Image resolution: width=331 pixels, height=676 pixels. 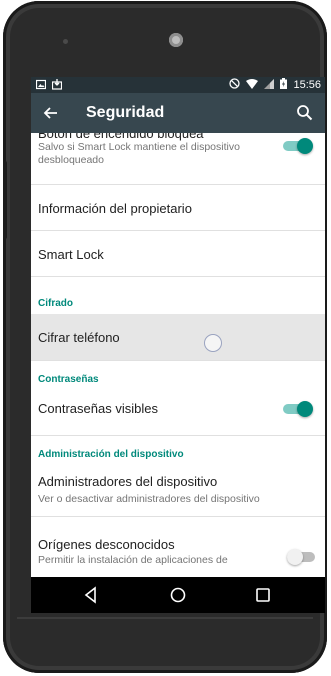 I want to click on arrow-back-icon, so click(x=51, y=113).